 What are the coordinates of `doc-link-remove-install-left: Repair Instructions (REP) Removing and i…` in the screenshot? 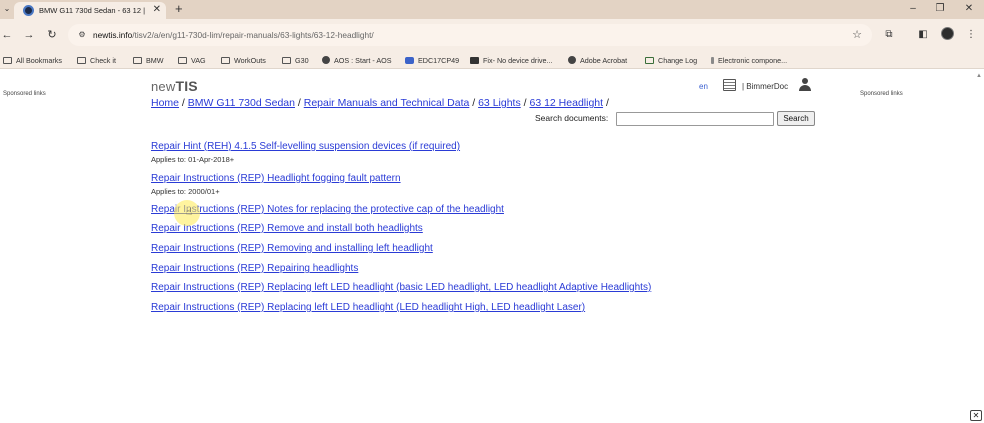 It's located at (292, 248).